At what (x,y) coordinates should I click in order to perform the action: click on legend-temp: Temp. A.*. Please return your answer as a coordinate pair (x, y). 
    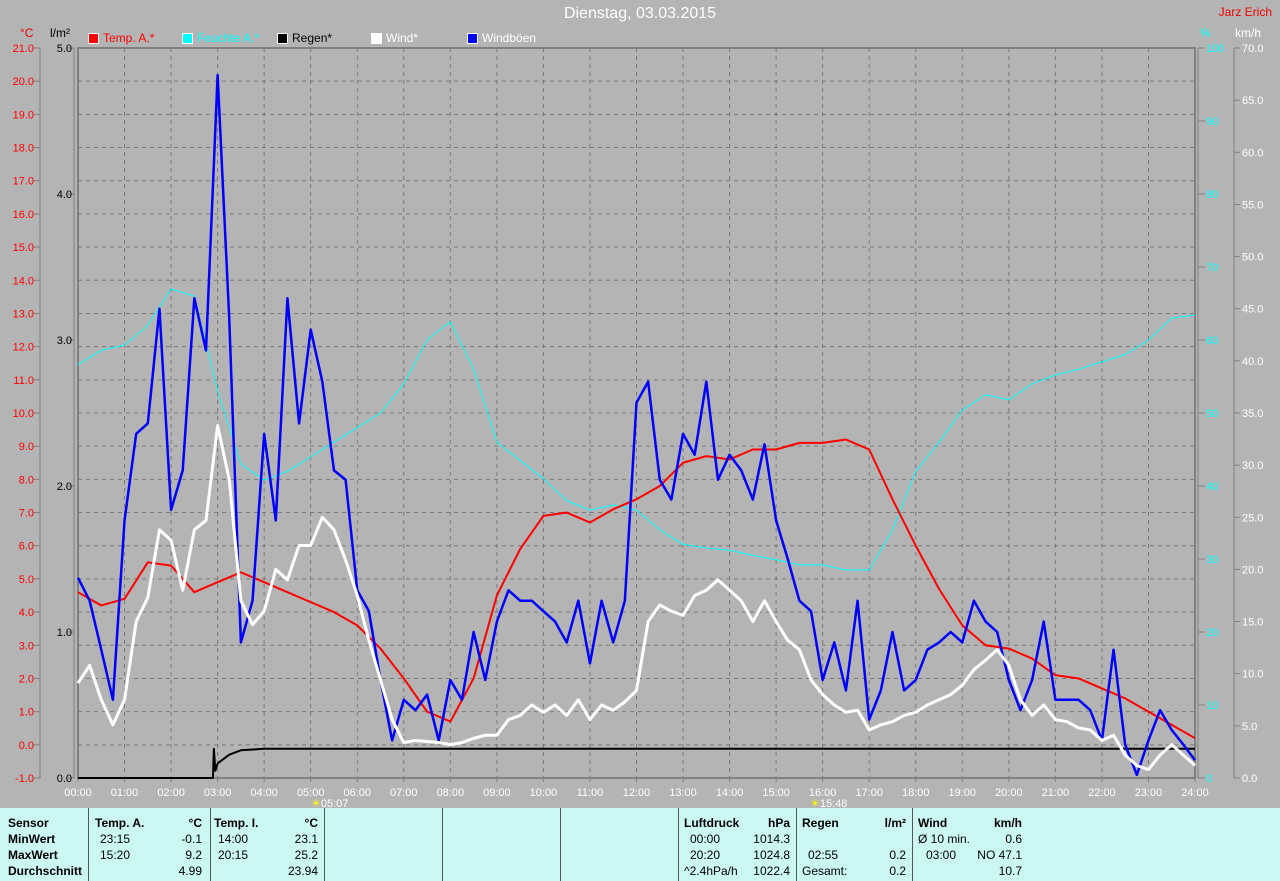
    Looking at the image, I should click on (121, 38).